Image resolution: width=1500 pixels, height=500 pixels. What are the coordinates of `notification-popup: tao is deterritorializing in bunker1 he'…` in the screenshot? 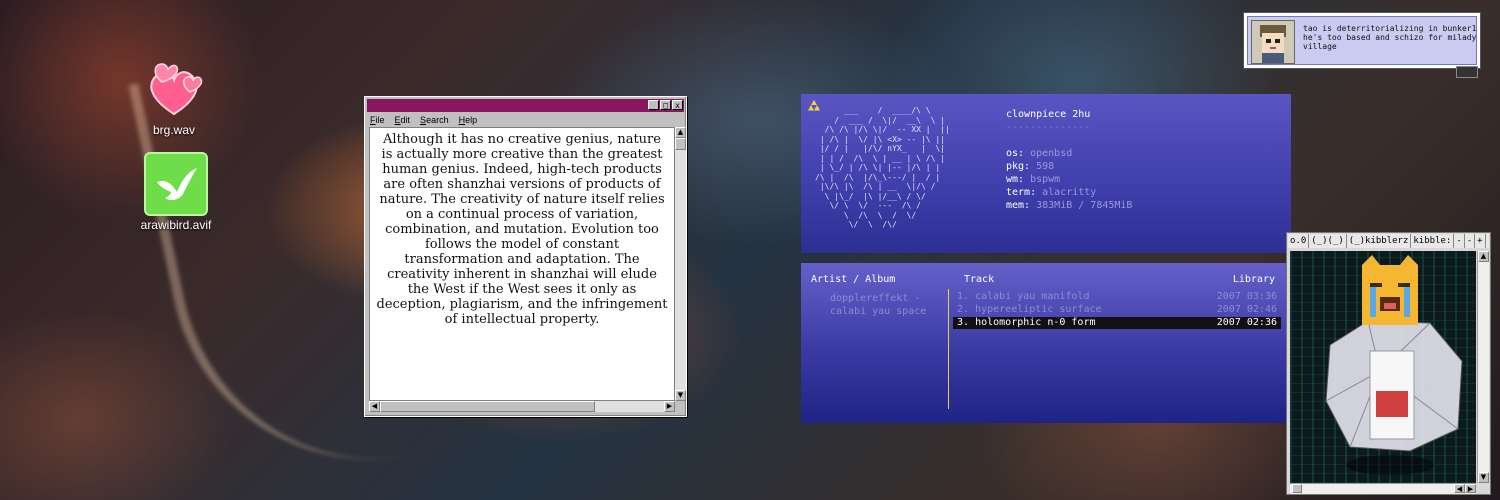 It's located at (1362, 40).